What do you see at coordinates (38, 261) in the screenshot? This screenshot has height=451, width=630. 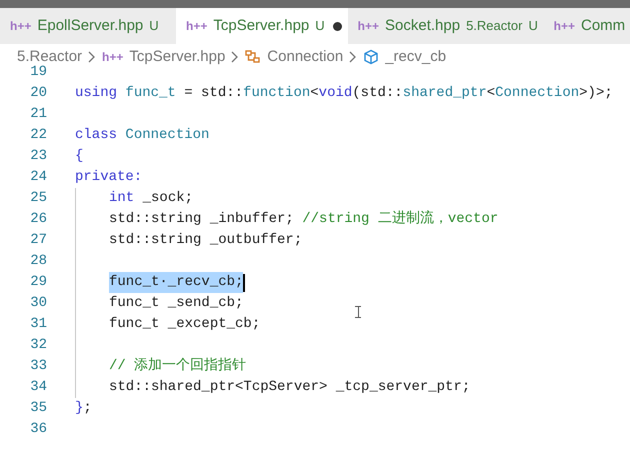 I see `line-number: 28` at bounding box center [38, 261].